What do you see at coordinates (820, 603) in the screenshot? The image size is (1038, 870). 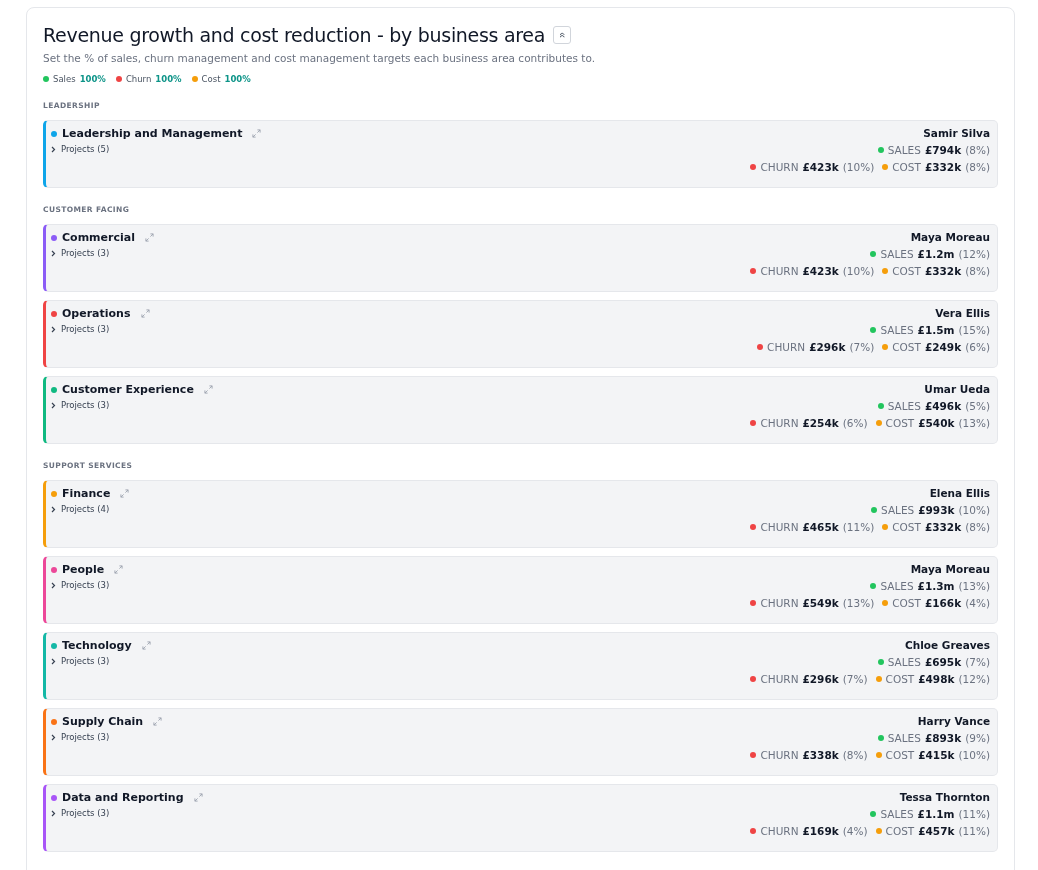 I see `metric-value: £549k` at bounding box center [820, 603].